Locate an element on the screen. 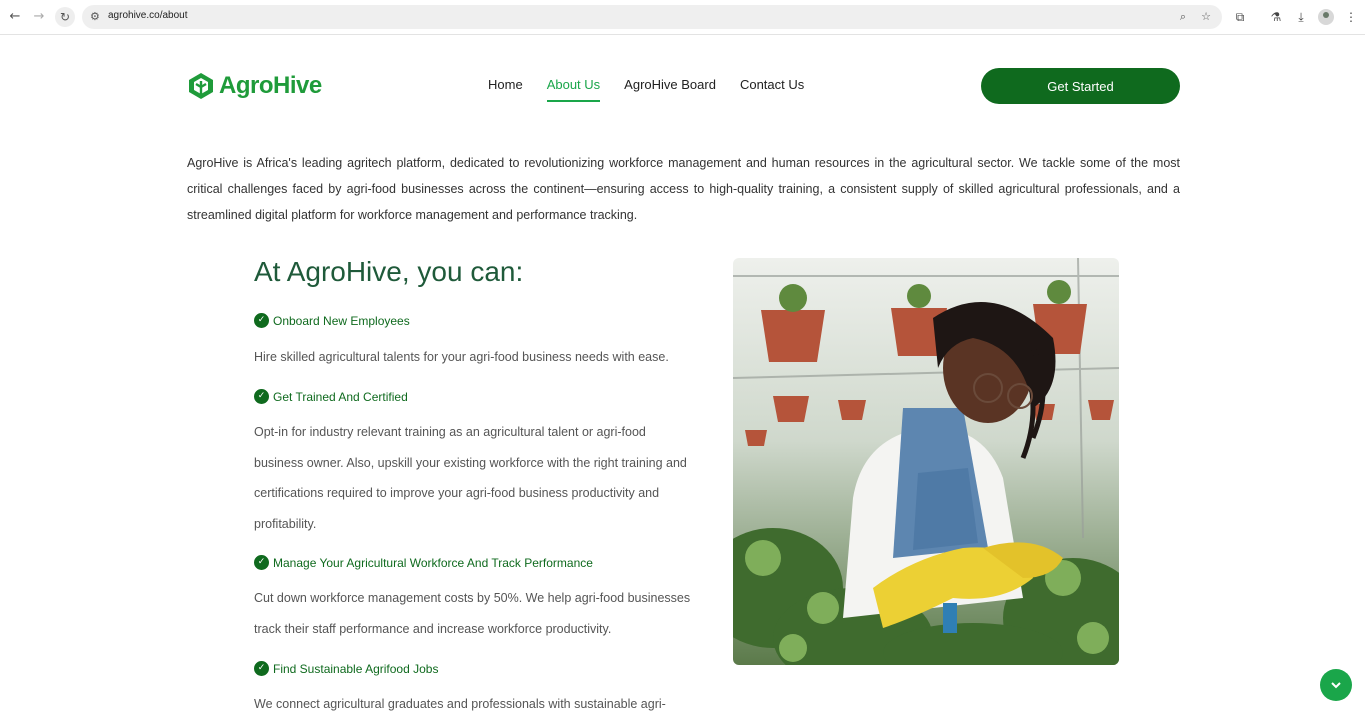 The image size is (1365, 713). nav-about-us: About Us is located at coordinates (573, 89).